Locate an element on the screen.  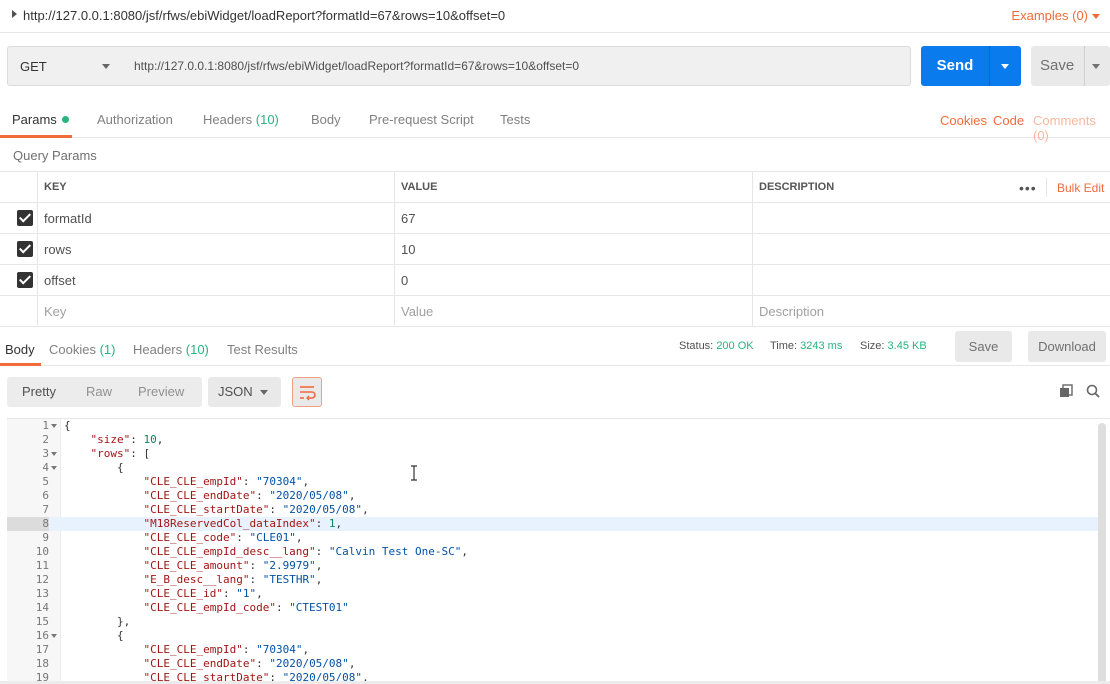
tab-prerequest-script: Pre-request Script is located at coordinates (421, 119).